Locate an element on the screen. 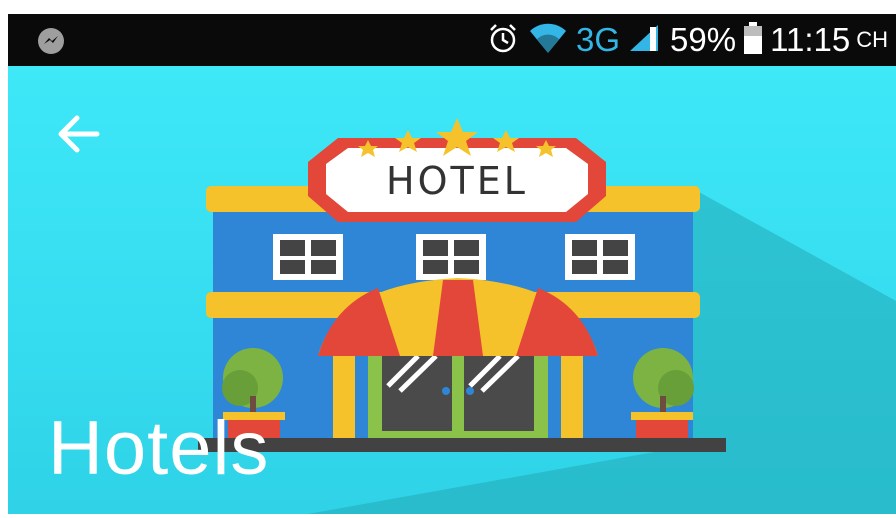 This screenshot has width=896, height=518. clock-suffix: CH is located at coordinates (872, 39).